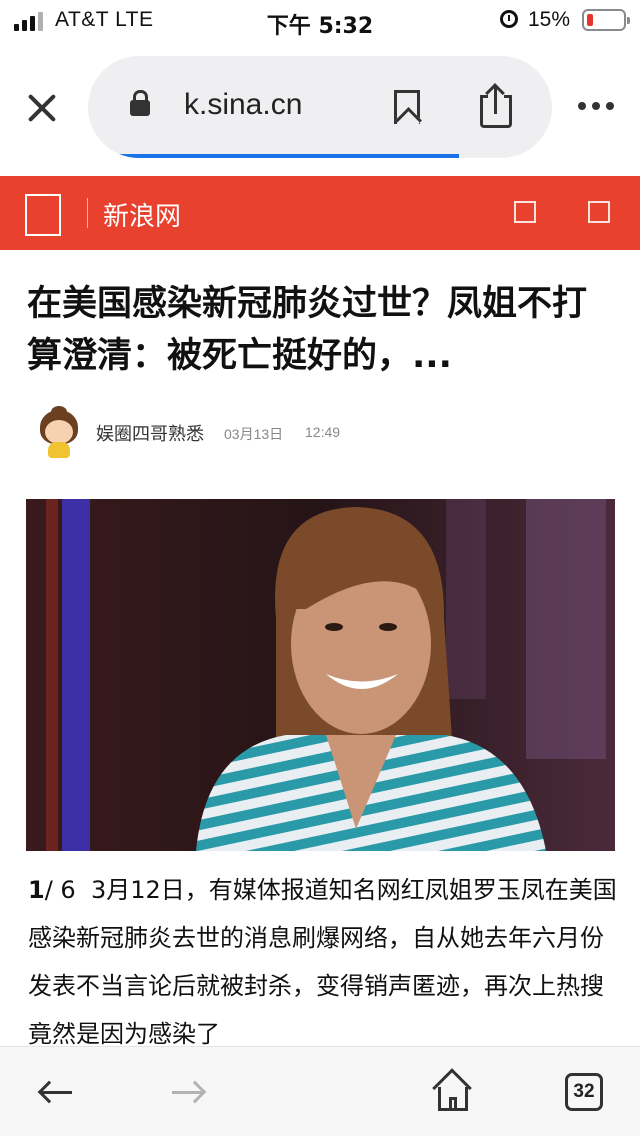  I want to click on publish-time: 12:49, so click(323, 432).